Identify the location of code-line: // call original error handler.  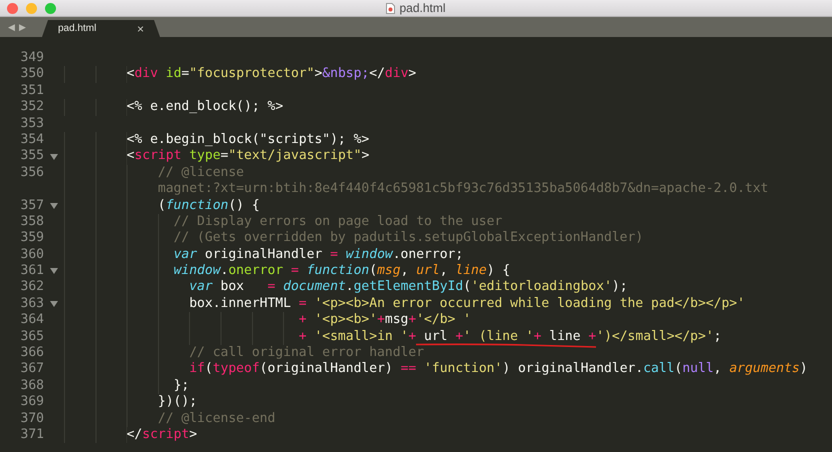
(306, 353).